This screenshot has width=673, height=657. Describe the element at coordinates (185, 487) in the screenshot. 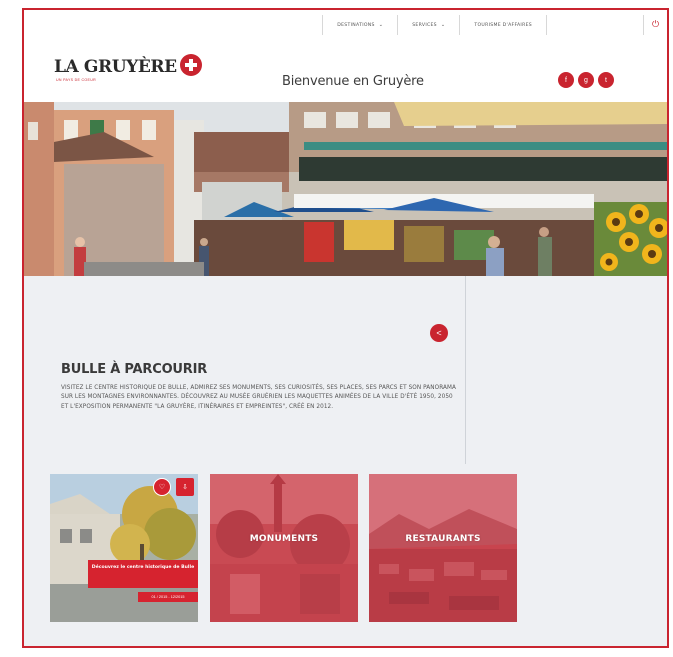

I see `download-icon: ⇩` at that location.